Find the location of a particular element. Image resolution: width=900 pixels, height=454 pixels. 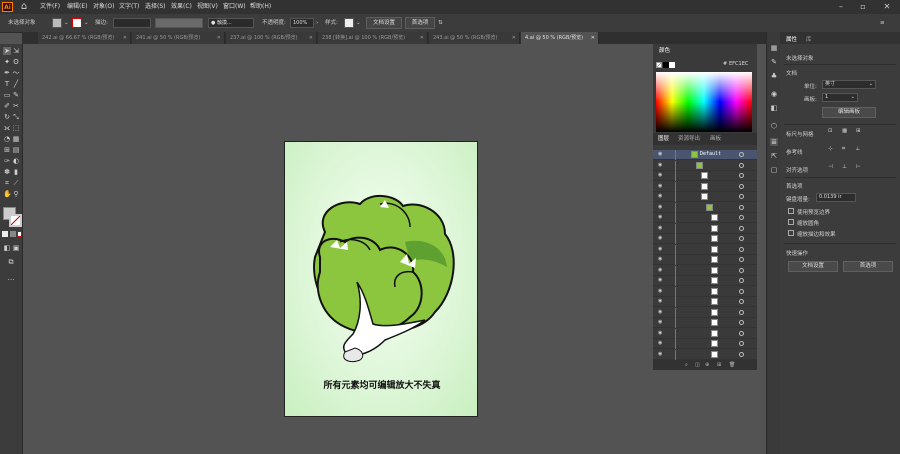

rotate-tool-icon: ↻ is located at coordinates (7, 117).